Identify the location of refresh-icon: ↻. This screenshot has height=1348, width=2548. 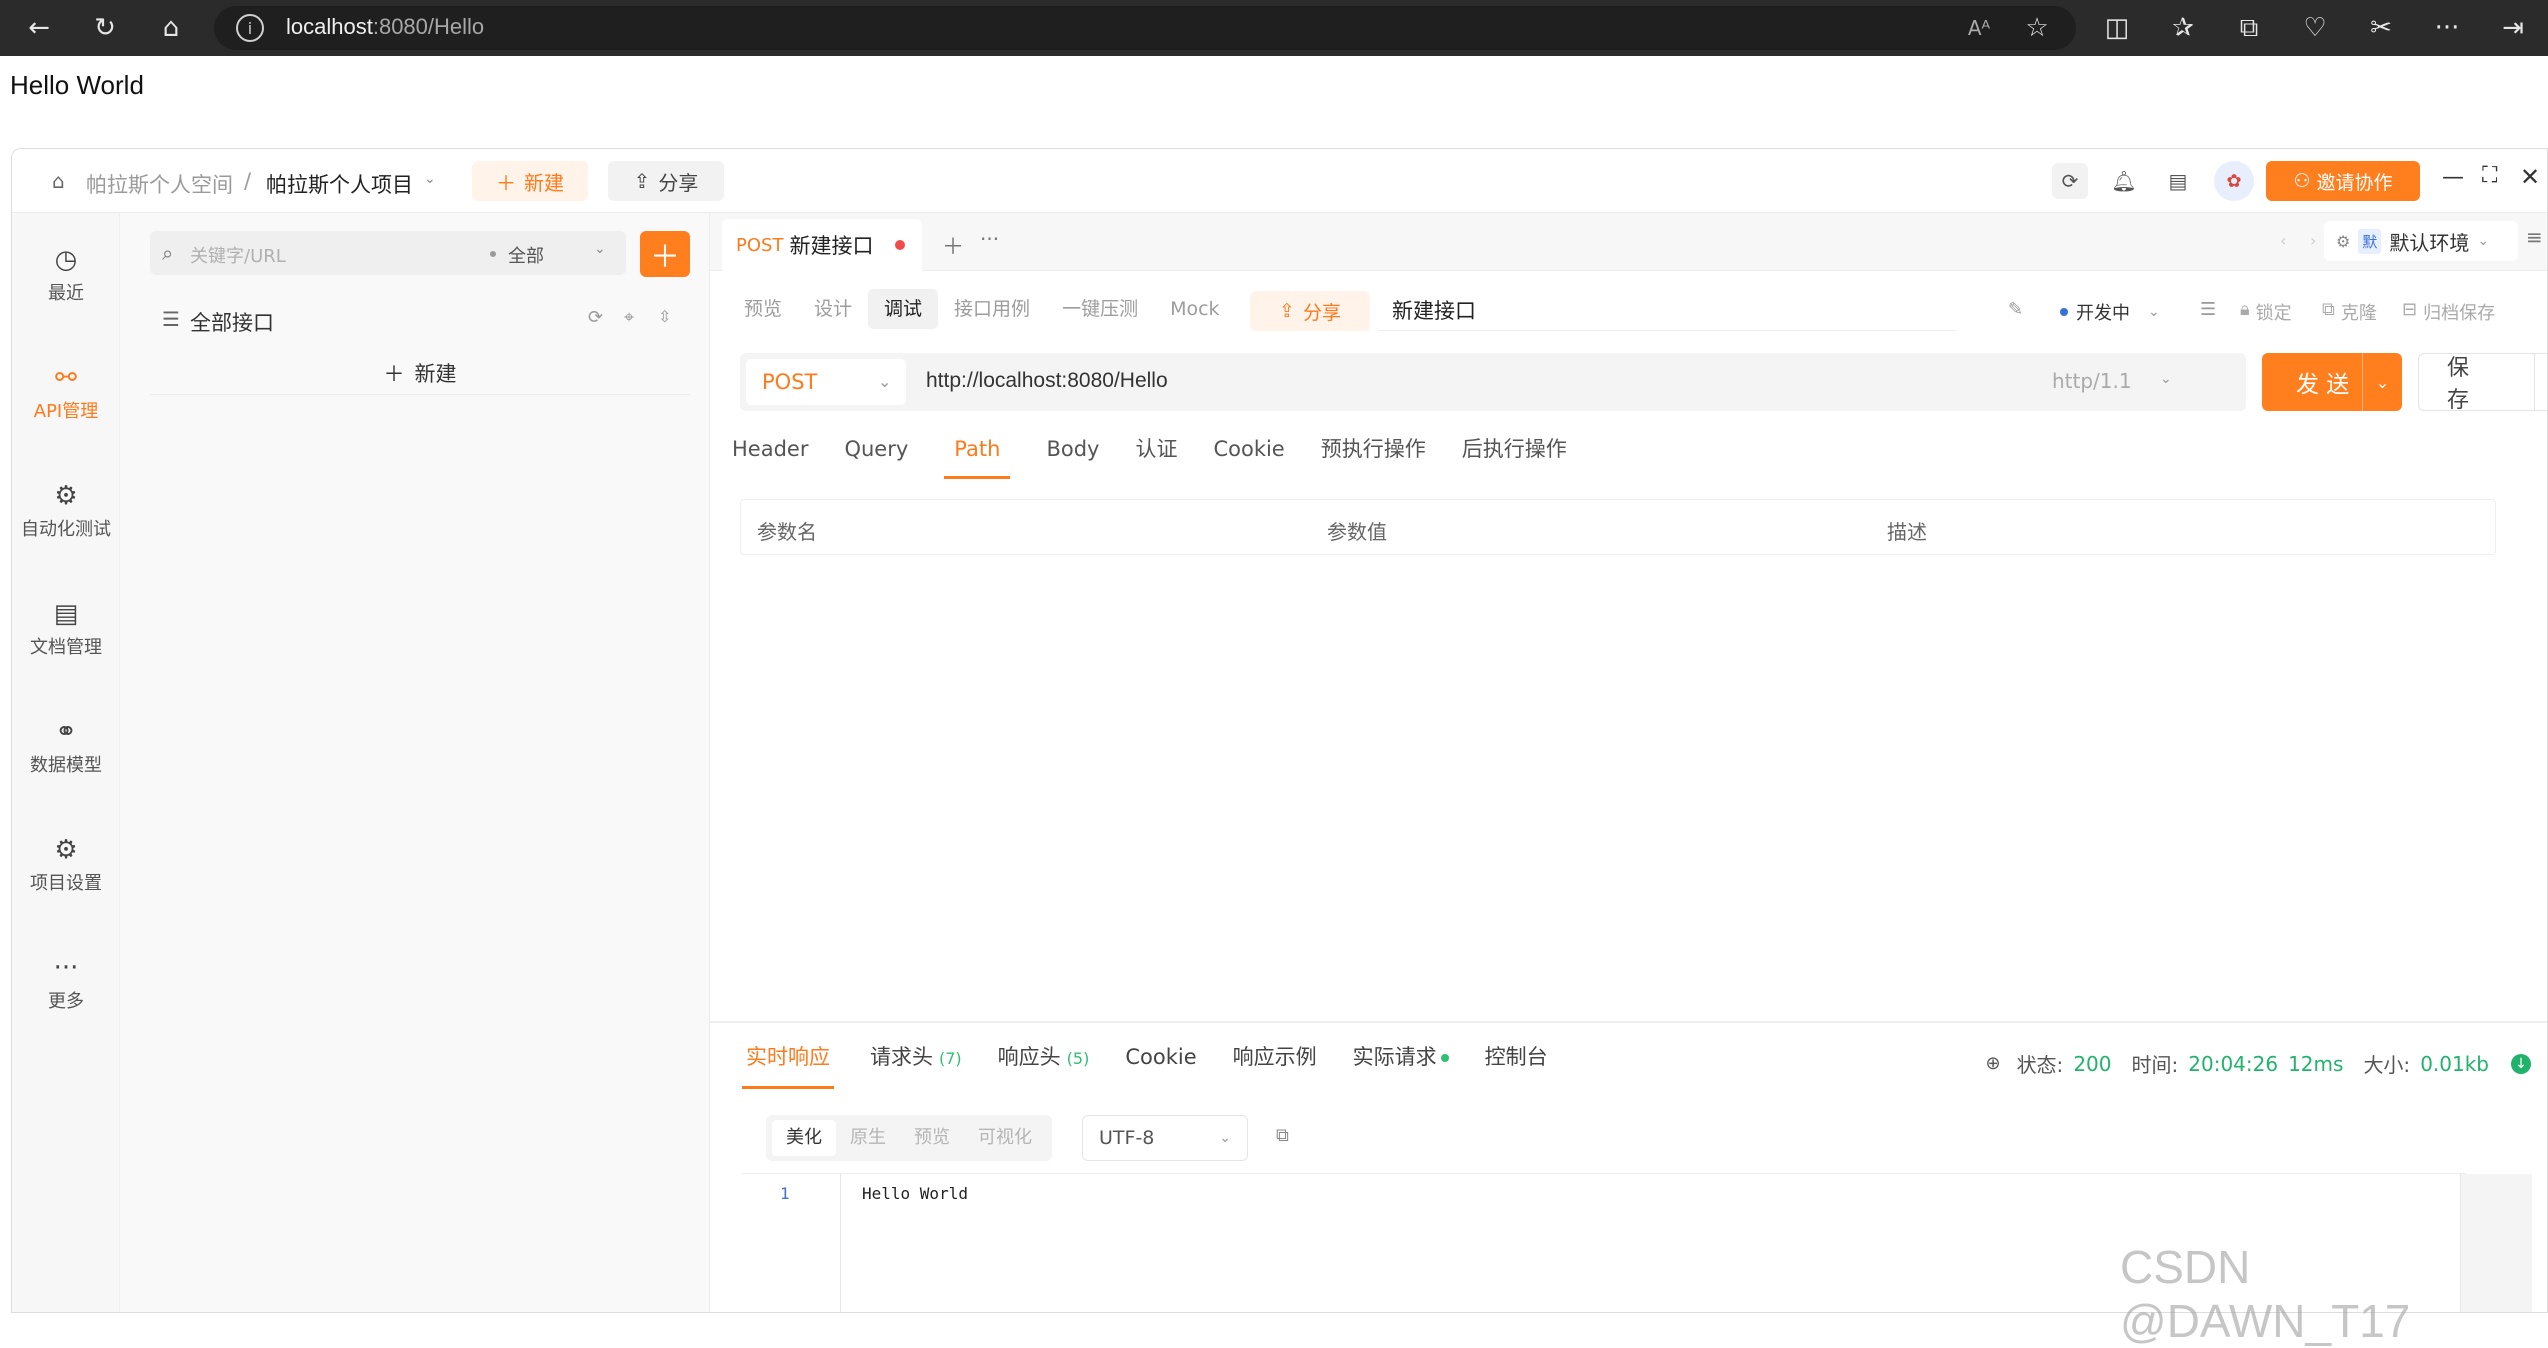
(105, 28).